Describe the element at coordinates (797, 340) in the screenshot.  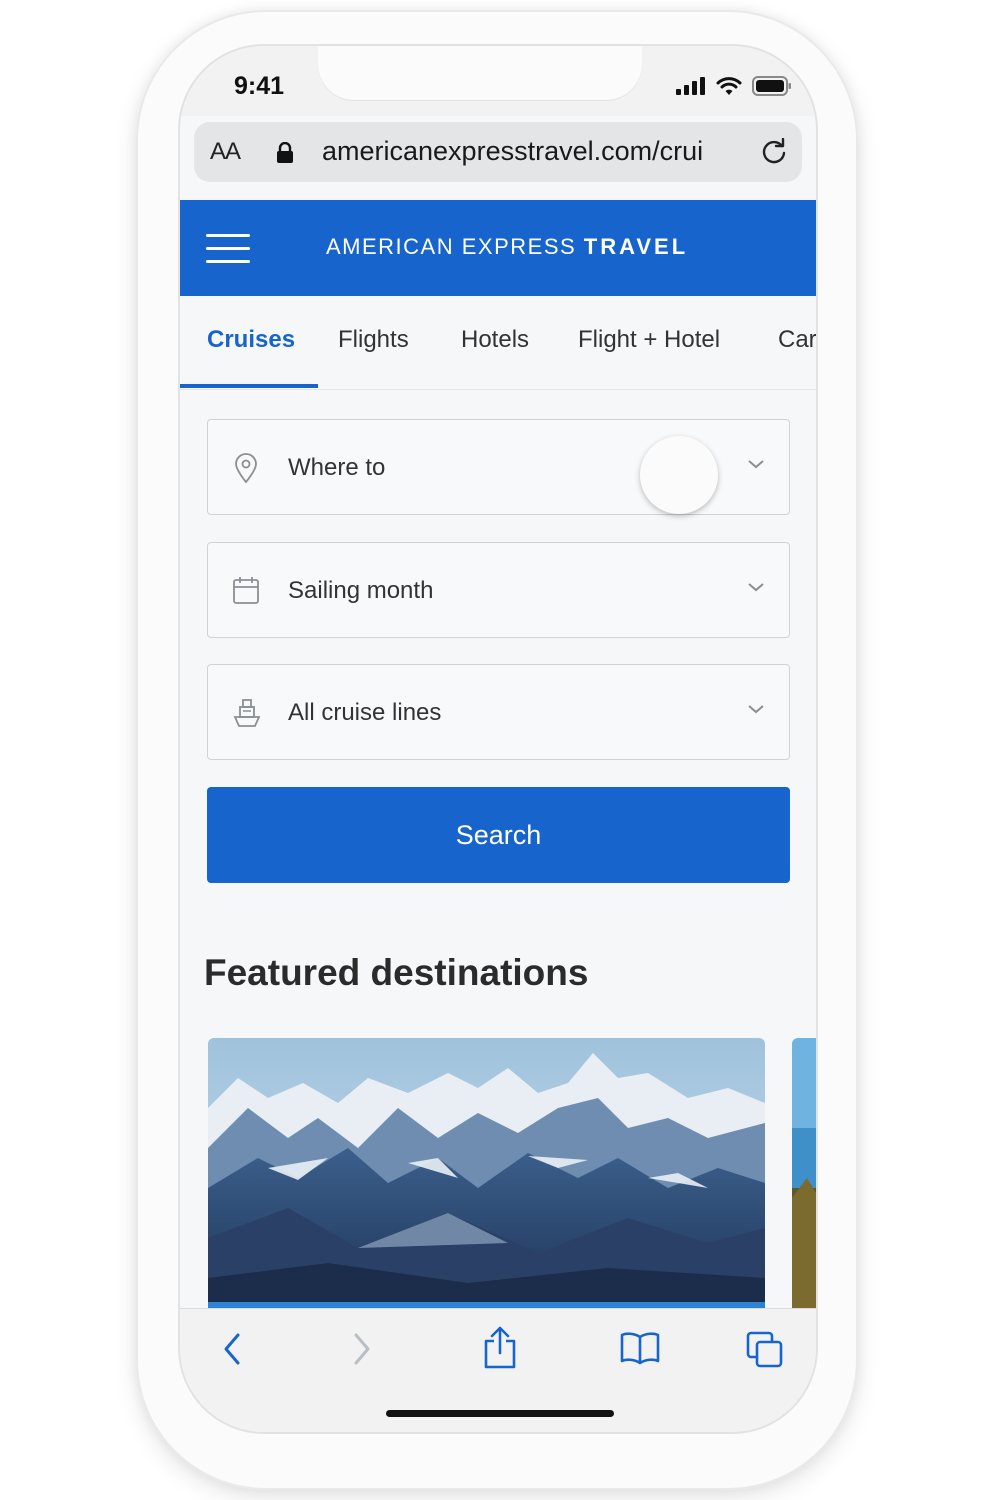
I see `tab-car: Car` at that location.